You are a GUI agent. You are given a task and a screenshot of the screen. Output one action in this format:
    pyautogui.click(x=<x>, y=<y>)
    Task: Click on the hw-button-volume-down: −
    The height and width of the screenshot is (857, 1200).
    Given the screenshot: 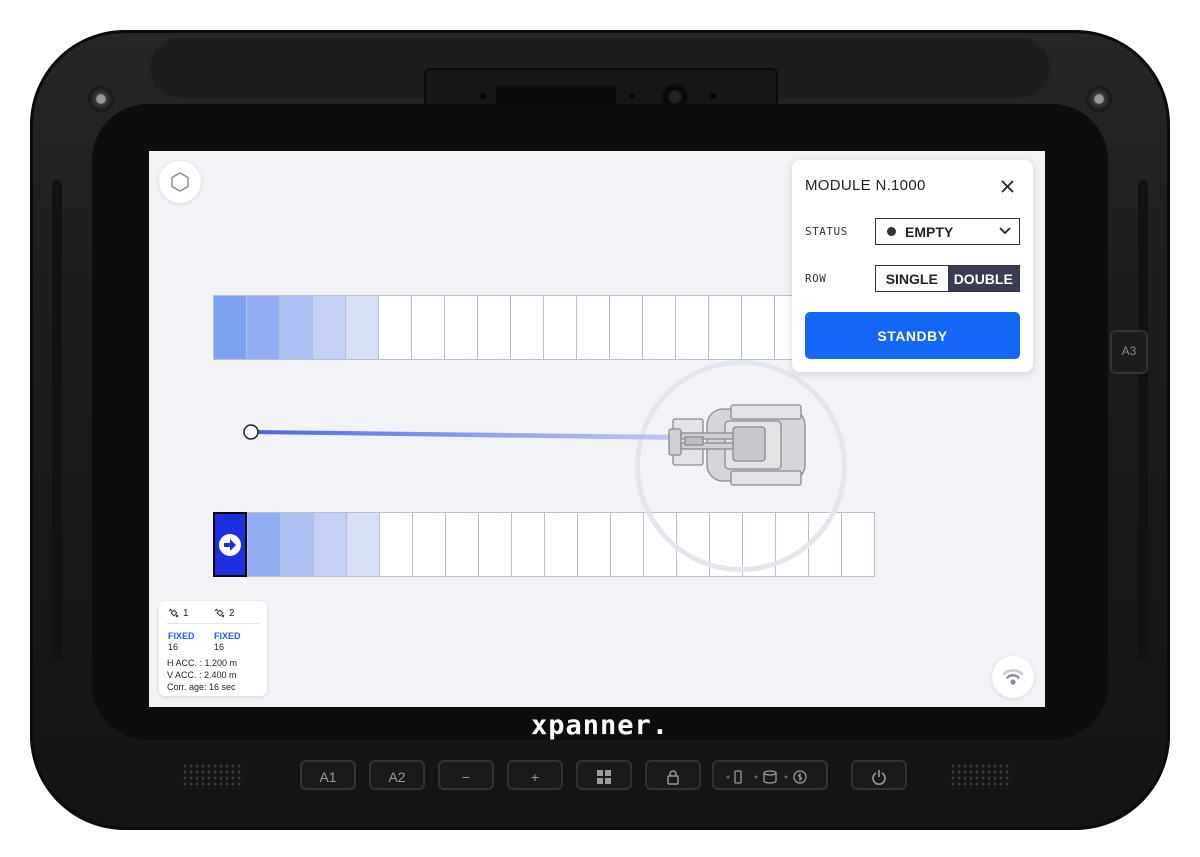 What is the action you would take?
    pyautogui.click(x=466, y=775)
    